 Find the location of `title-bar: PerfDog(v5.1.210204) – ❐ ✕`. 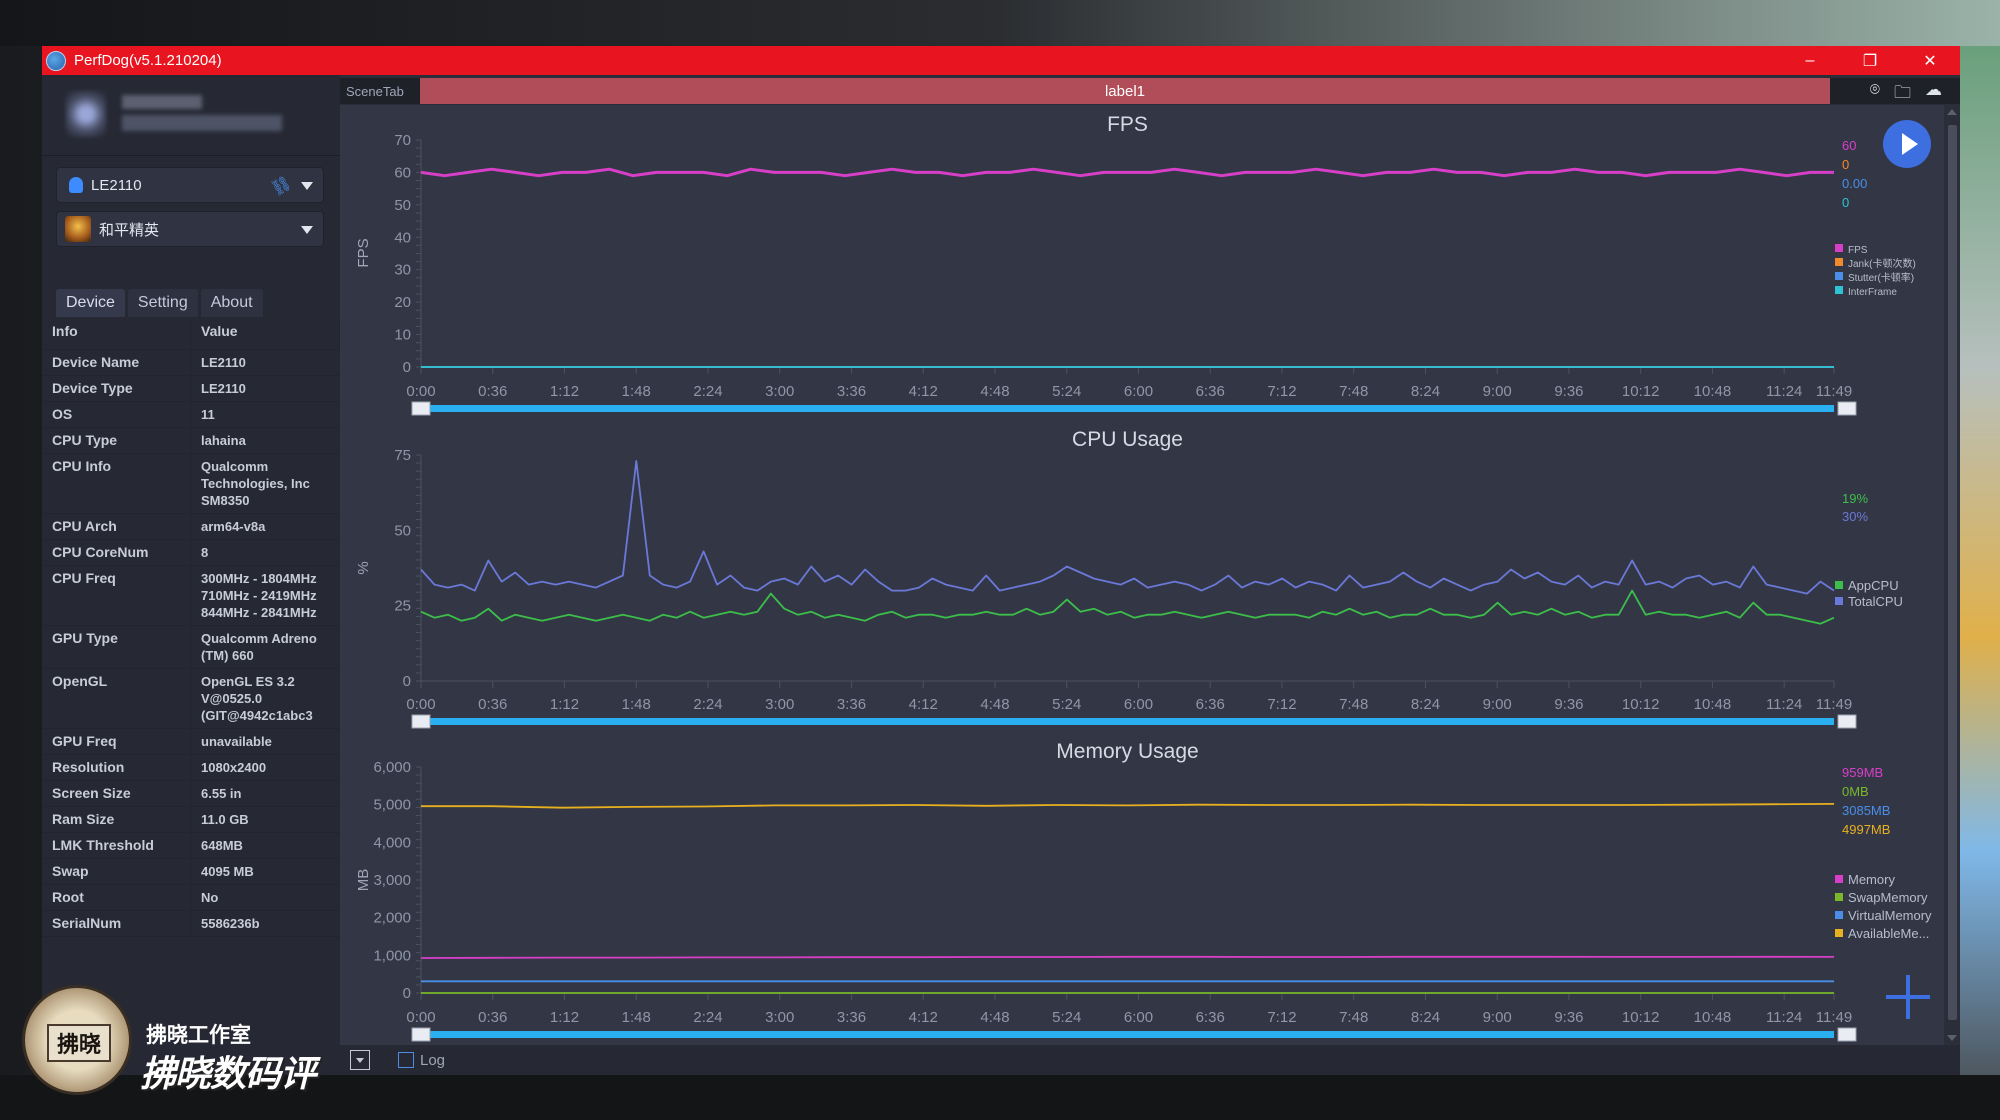

title-bar: PerfDog(v5.1.210204) – ❐ ✕ is located at coordinates (1001, 60).